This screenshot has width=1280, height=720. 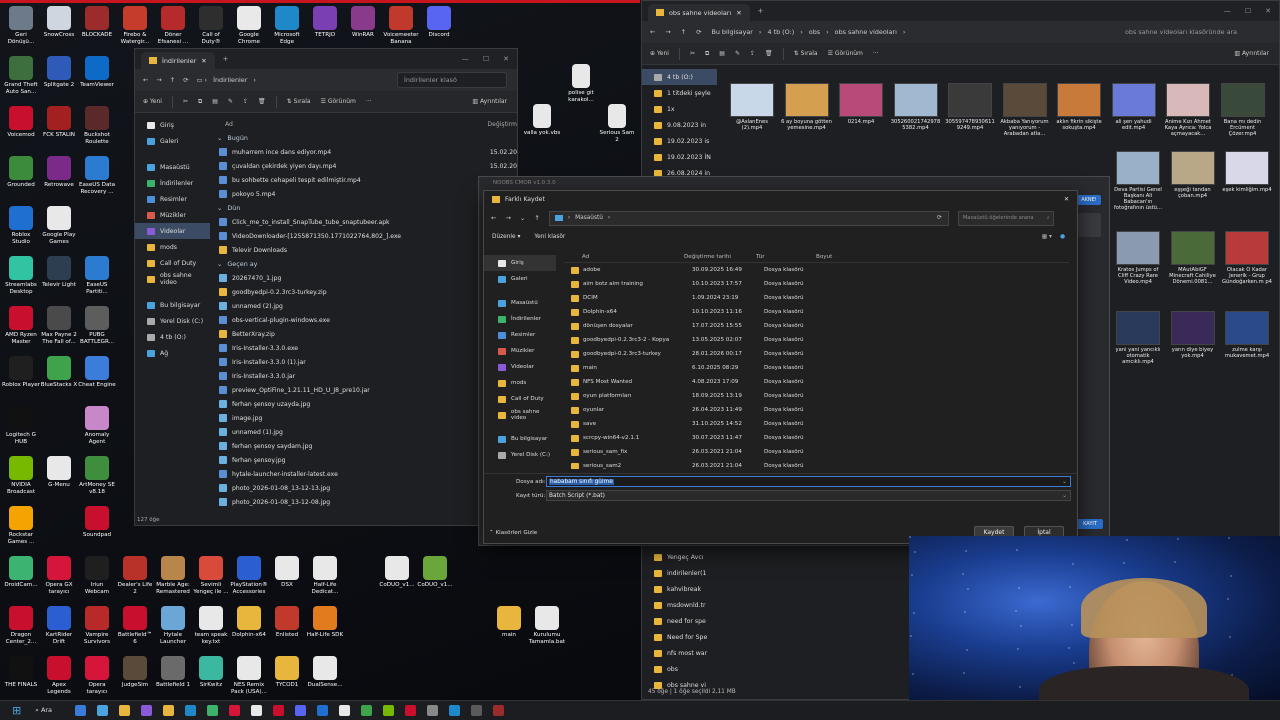 What do you see at coordinates (172, 167) in the screenshot?
I see `nav-item: Masaüstü` at bounding box center [172, 167].